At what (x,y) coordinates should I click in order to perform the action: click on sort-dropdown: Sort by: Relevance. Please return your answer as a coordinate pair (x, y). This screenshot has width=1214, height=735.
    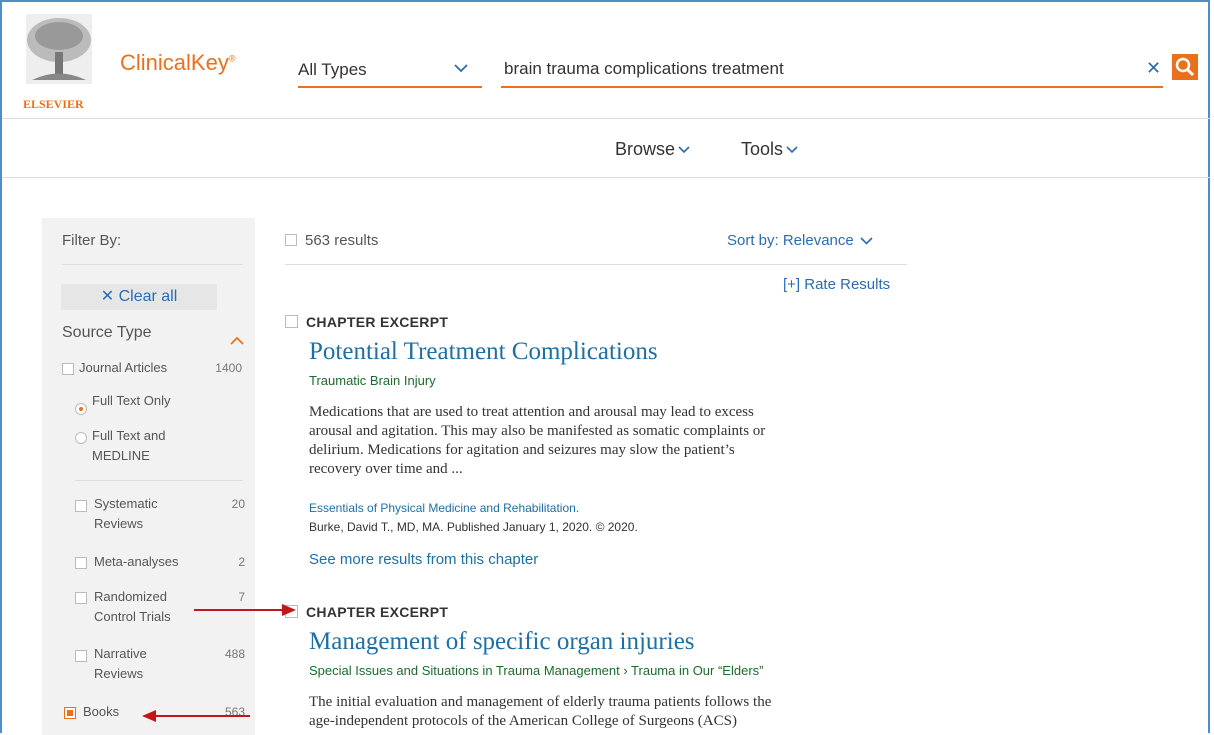
    Looking at the image, I should click on (800, 240).